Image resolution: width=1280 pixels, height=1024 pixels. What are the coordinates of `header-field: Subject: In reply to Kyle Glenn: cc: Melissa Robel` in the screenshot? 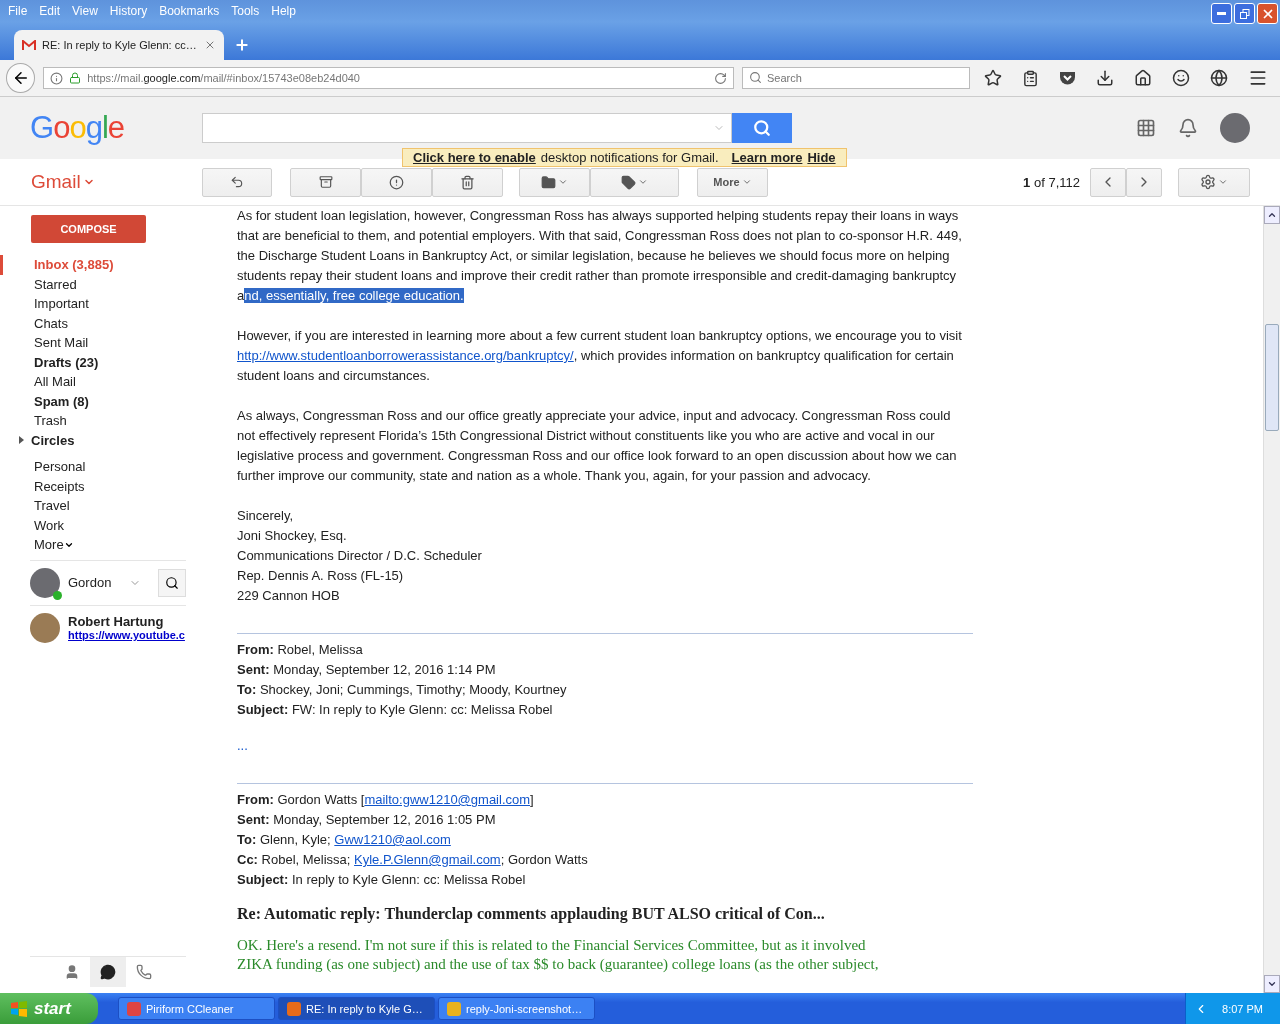 It's located at (607, 880).